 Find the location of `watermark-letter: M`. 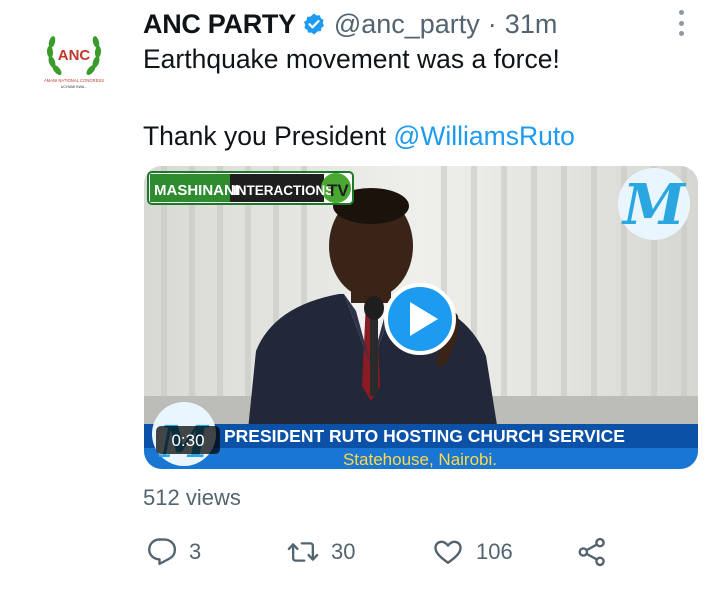

watermark-letter: M is located at coordinates (654, 205).